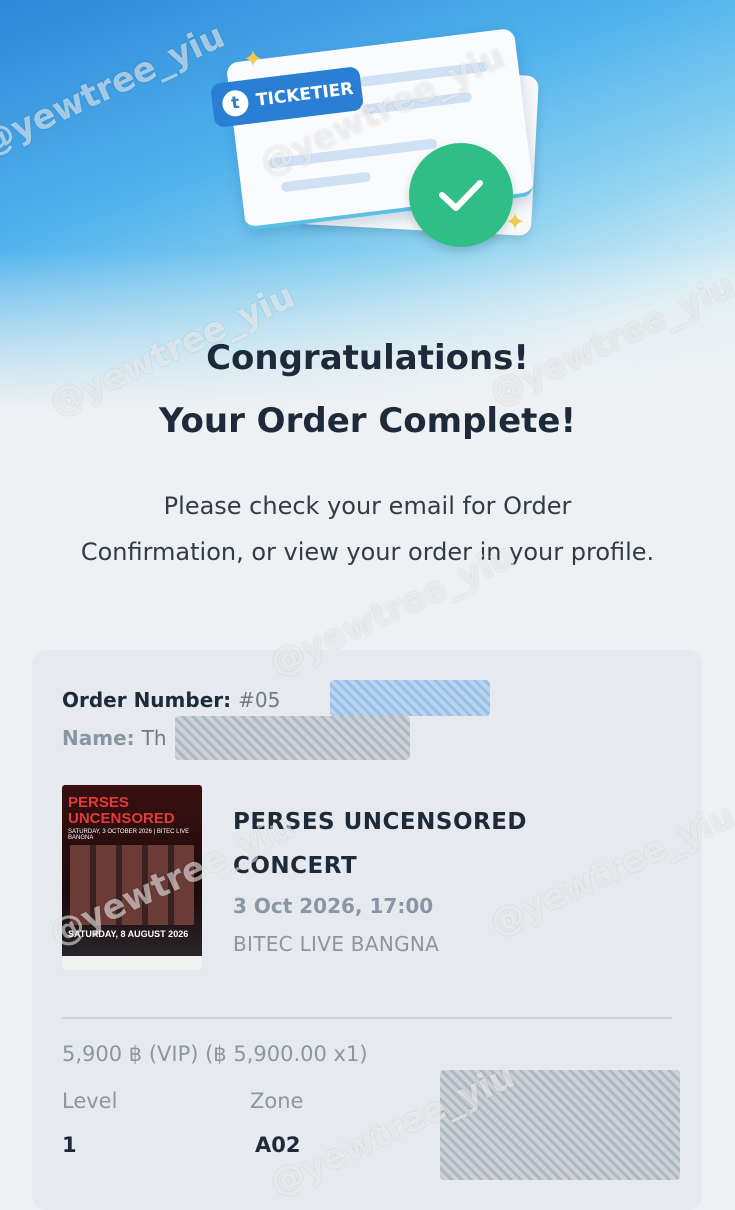 This screenshot has width=735, height=1210. What do you see at coordinates (121, 818) in the screenshot?
I see `poster-title-line: UNCENSORED` at bounding box center [121, 818].